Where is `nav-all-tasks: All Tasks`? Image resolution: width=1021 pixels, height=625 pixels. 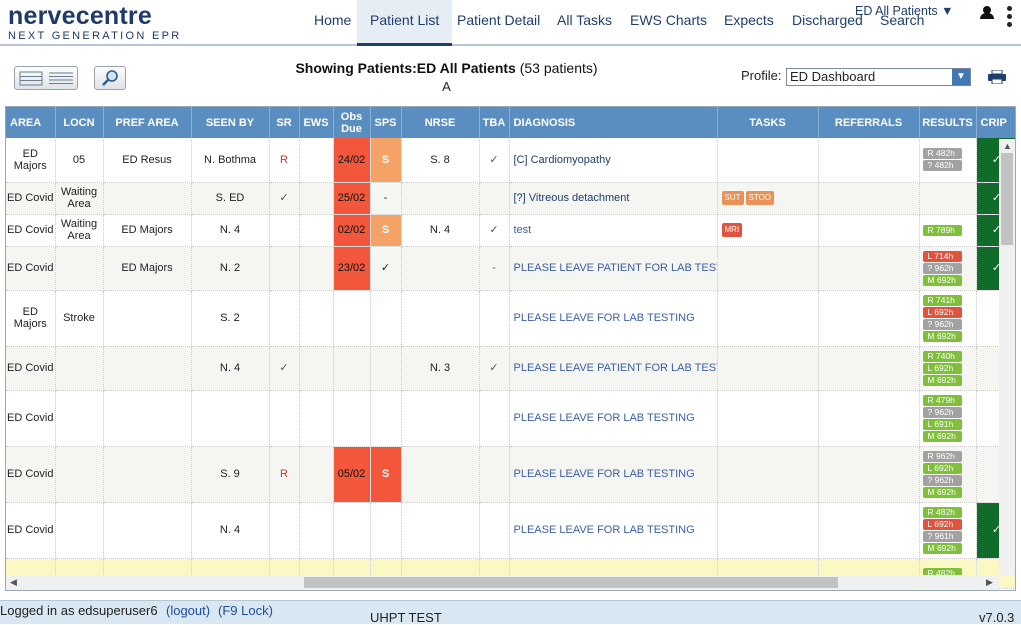 nav-all-tasks: All Tasks is located at coordinates (584, 20).